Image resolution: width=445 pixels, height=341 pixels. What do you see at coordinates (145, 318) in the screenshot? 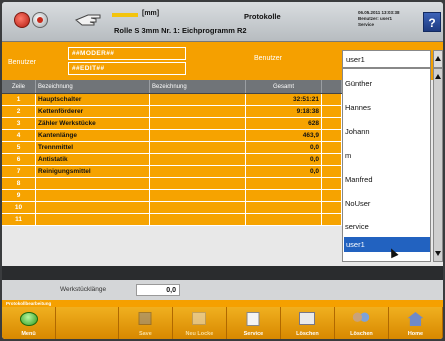
I see `save-icon` at bounding box center [145, 318].